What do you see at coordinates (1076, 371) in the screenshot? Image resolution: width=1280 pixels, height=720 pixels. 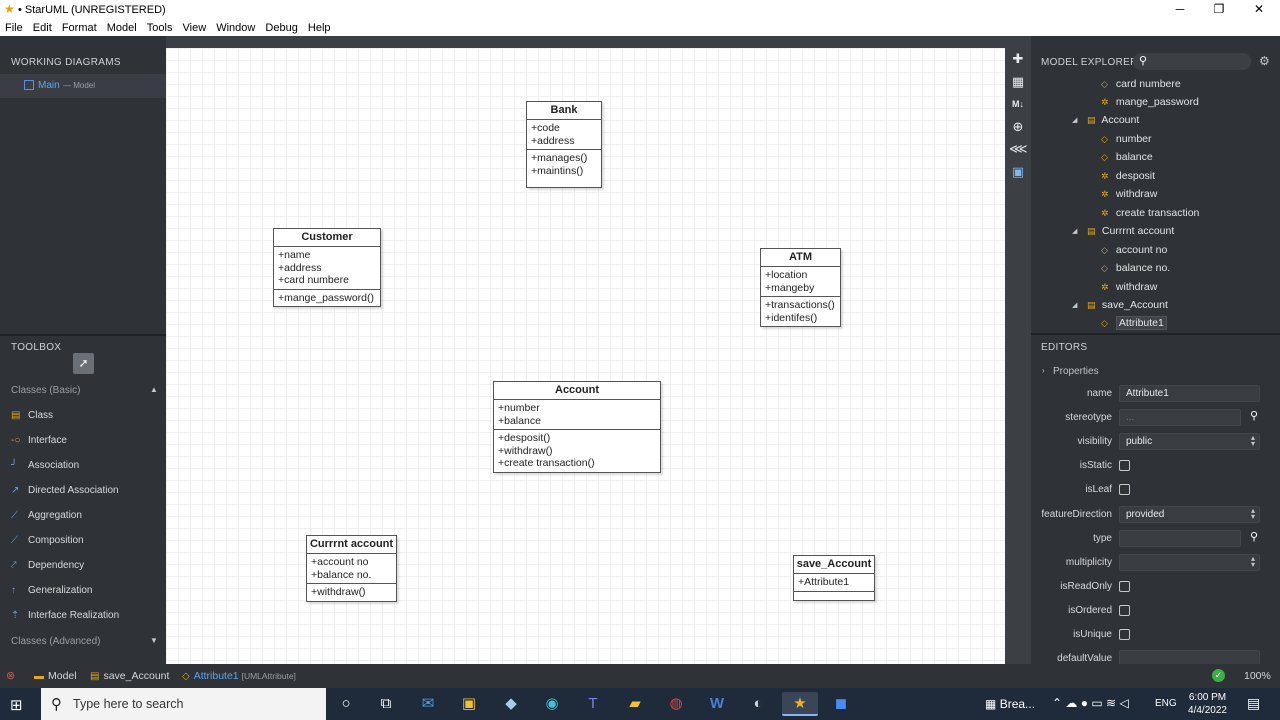 I see `properties-section: Properties` at bounding box center [1076, 371].